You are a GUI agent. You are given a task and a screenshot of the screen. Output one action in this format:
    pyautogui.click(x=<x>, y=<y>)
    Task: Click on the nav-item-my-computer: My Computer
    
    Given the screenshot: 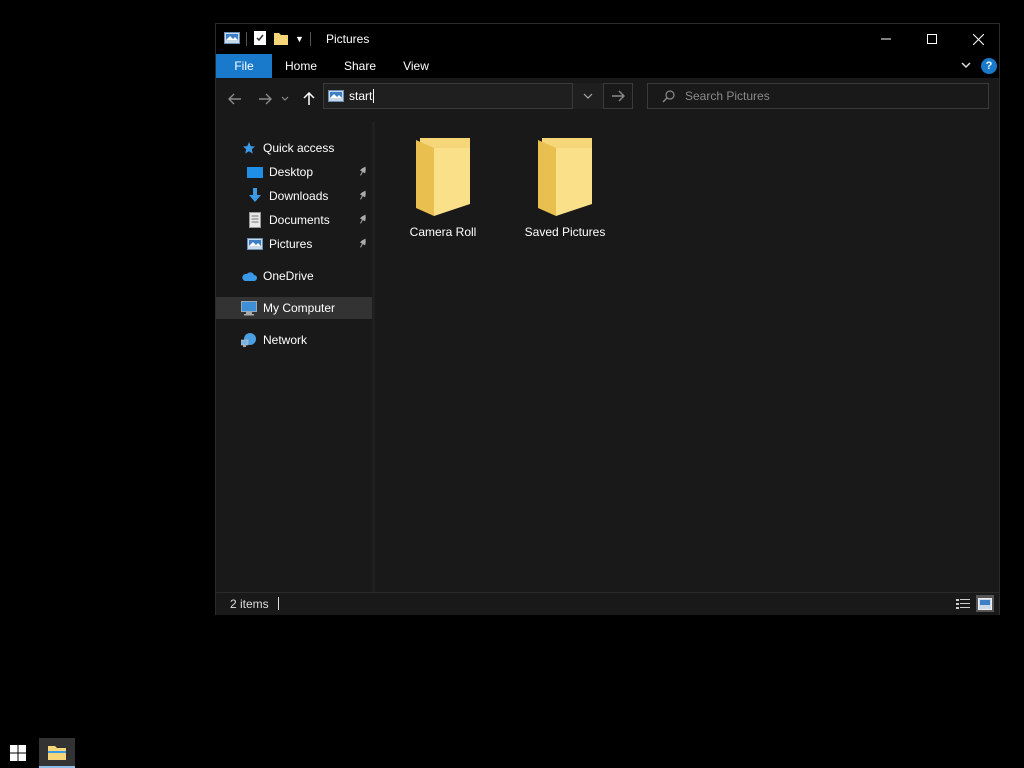 What is the action you would take?
    pyautogui.click(x=294, y=308)
    